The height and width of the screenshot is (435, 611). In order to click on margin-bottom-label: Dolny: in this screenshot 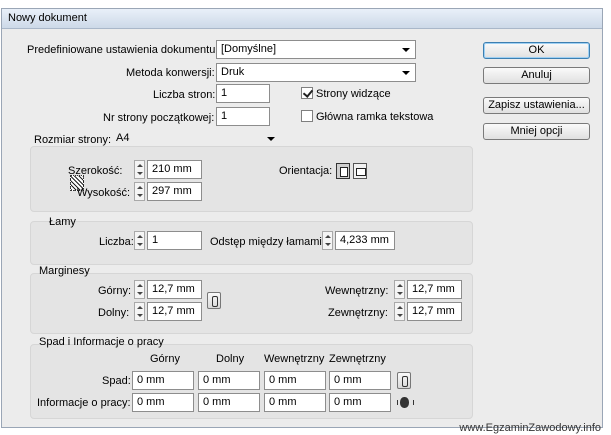, I will do `click(114, 313)`.